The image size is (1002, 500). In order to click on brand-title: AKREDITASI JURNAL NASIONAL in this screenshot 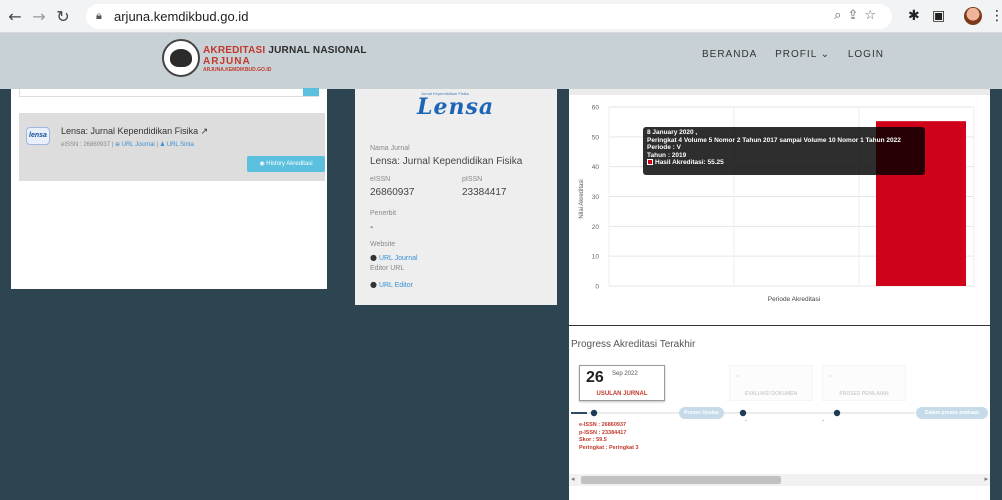, I will do `click(285, 50)`.